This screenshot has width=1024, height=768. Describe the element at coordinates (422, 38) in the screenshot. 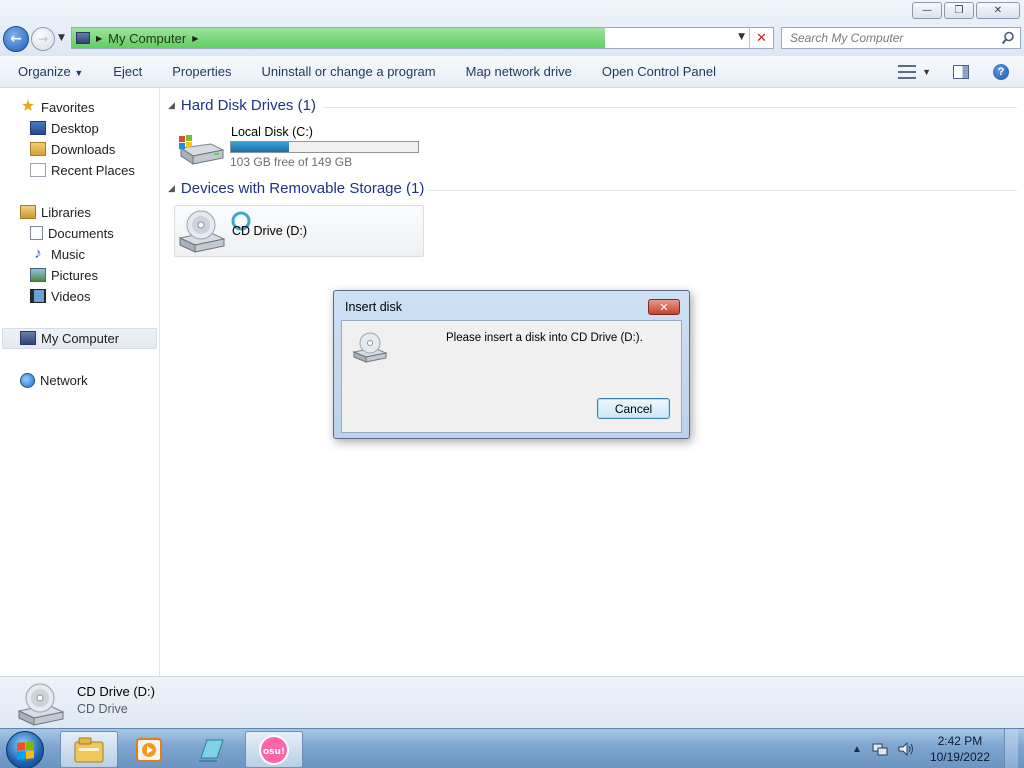

I see `address-bar: ▶ My Computer ▶ ▼ ✕` at that location.